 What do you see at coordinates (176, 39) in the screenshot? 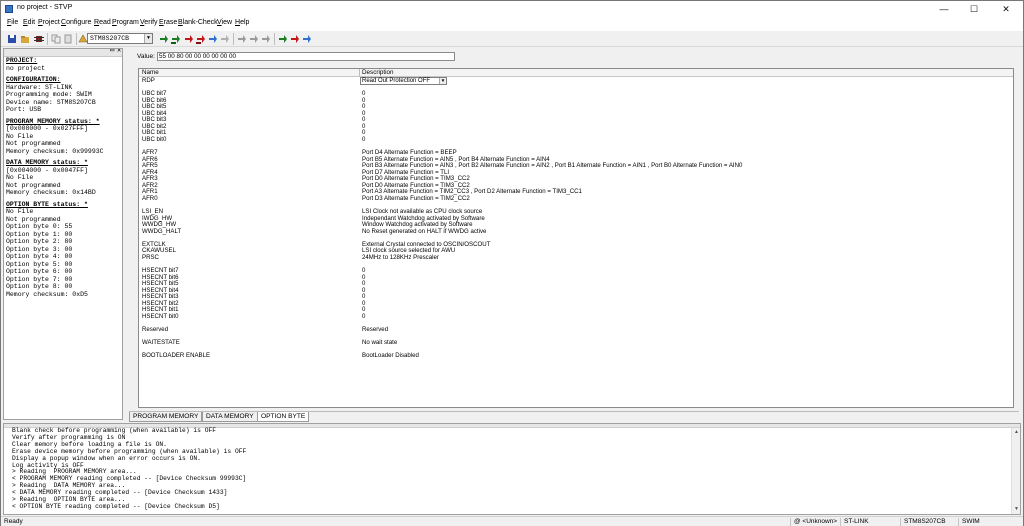
I see `read-all-tabs-icon` at bounding box center [176, 39].